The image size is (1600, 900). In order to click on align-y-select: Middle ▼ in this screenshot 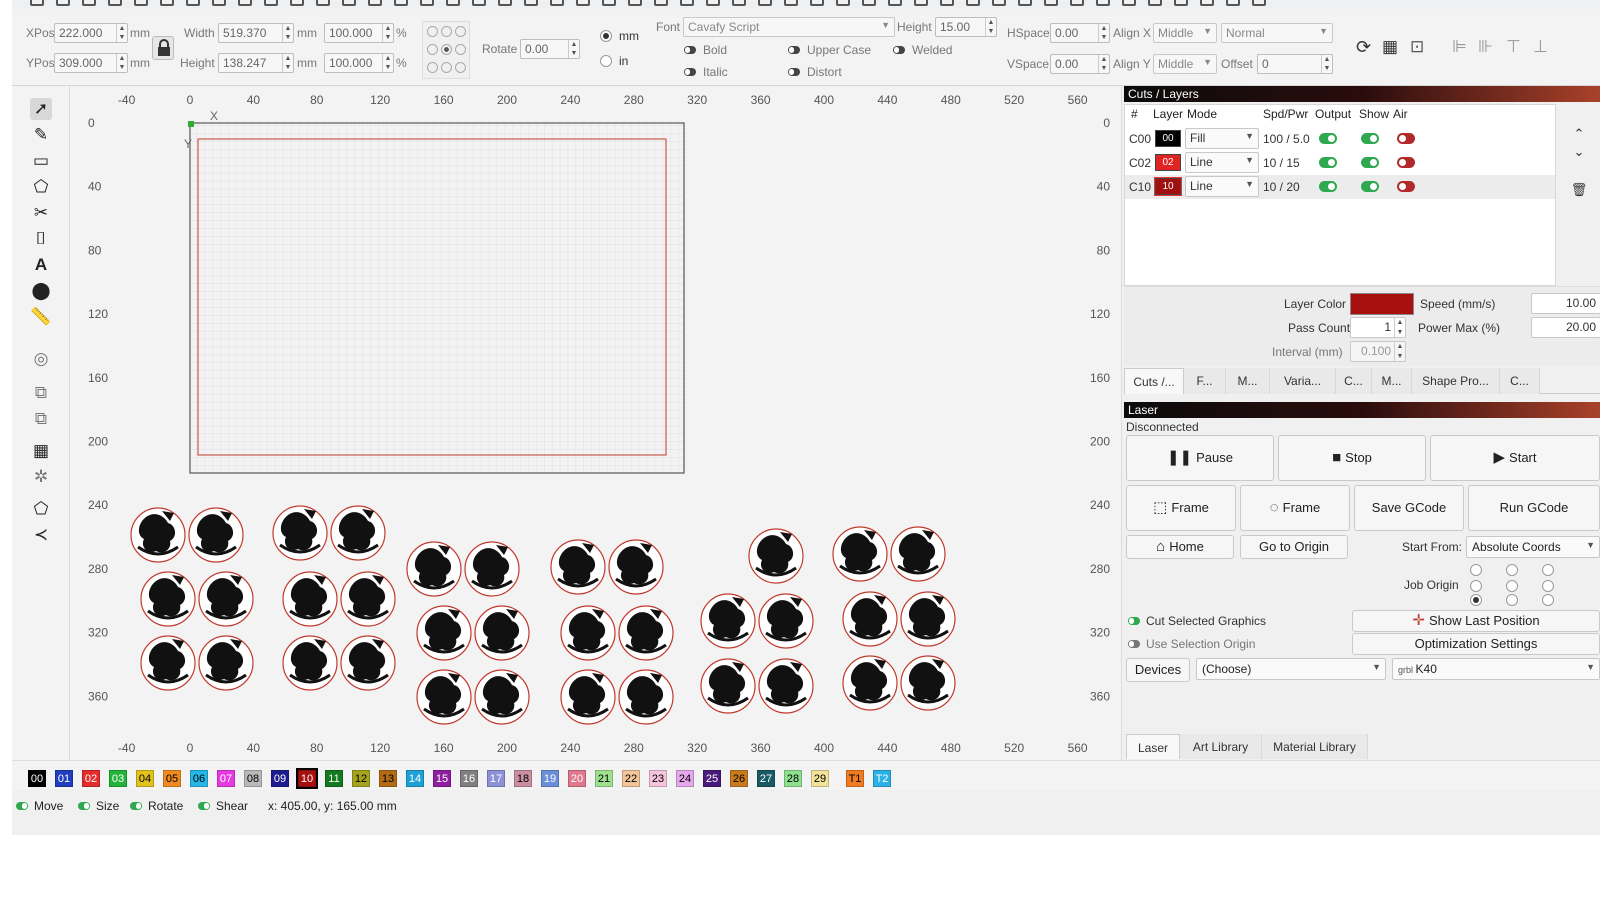, I will do `click(1185, 64)`.